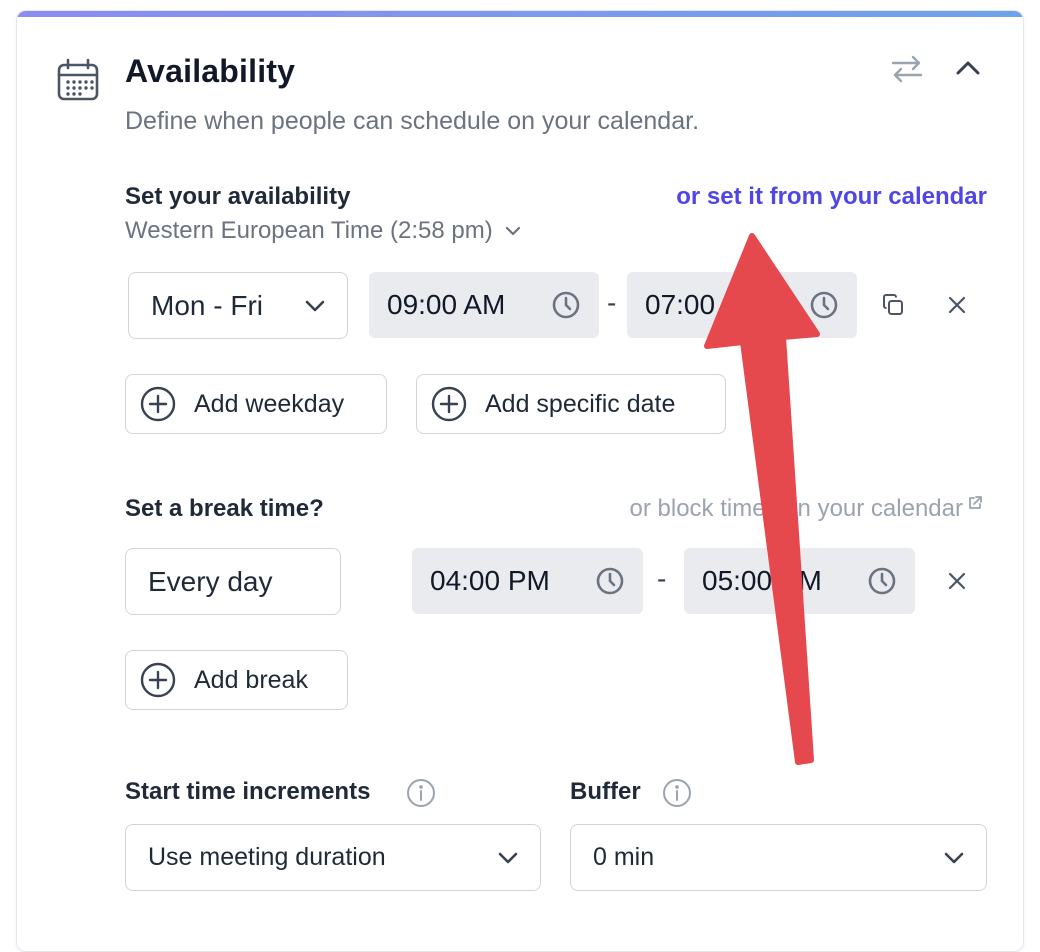 This screenshot has height=952, width=1040. I want to click on day-range-select: Mon - Fri, so click(238, 305).